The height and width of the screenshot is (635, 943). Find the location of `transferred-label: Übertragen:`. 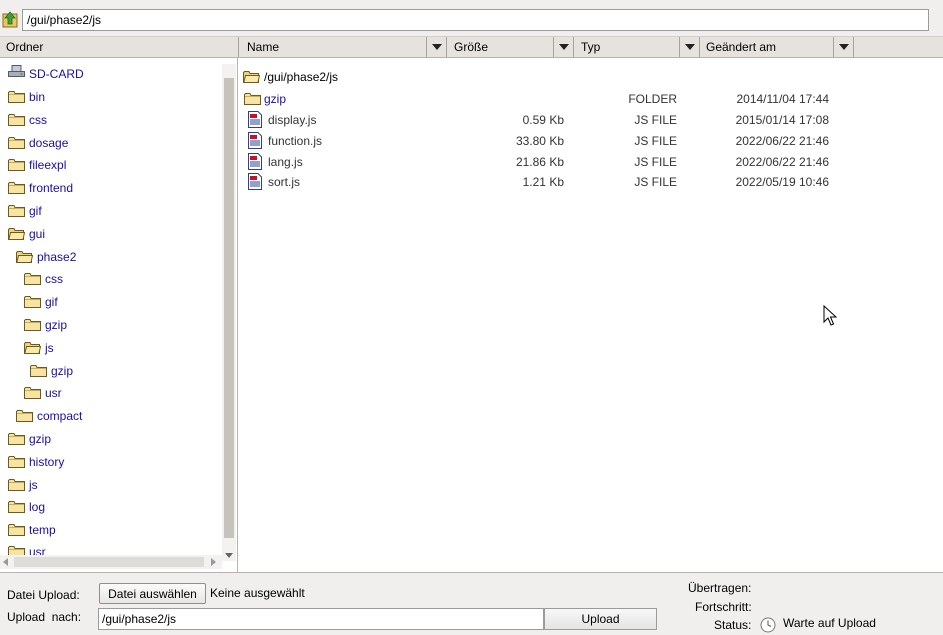

transferred-label: Übertragen: is located at coordinates (720, 588).